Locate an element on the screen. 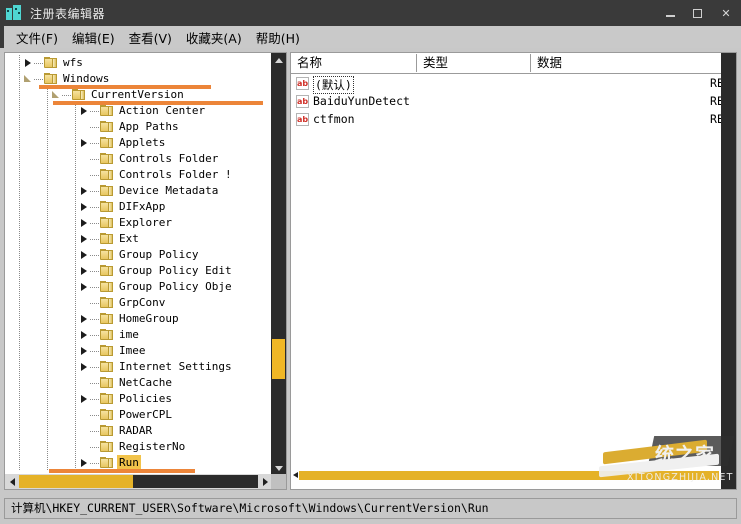 The image size is (741, 524). window-controls: ✕ is located at coordinates (699, 13).